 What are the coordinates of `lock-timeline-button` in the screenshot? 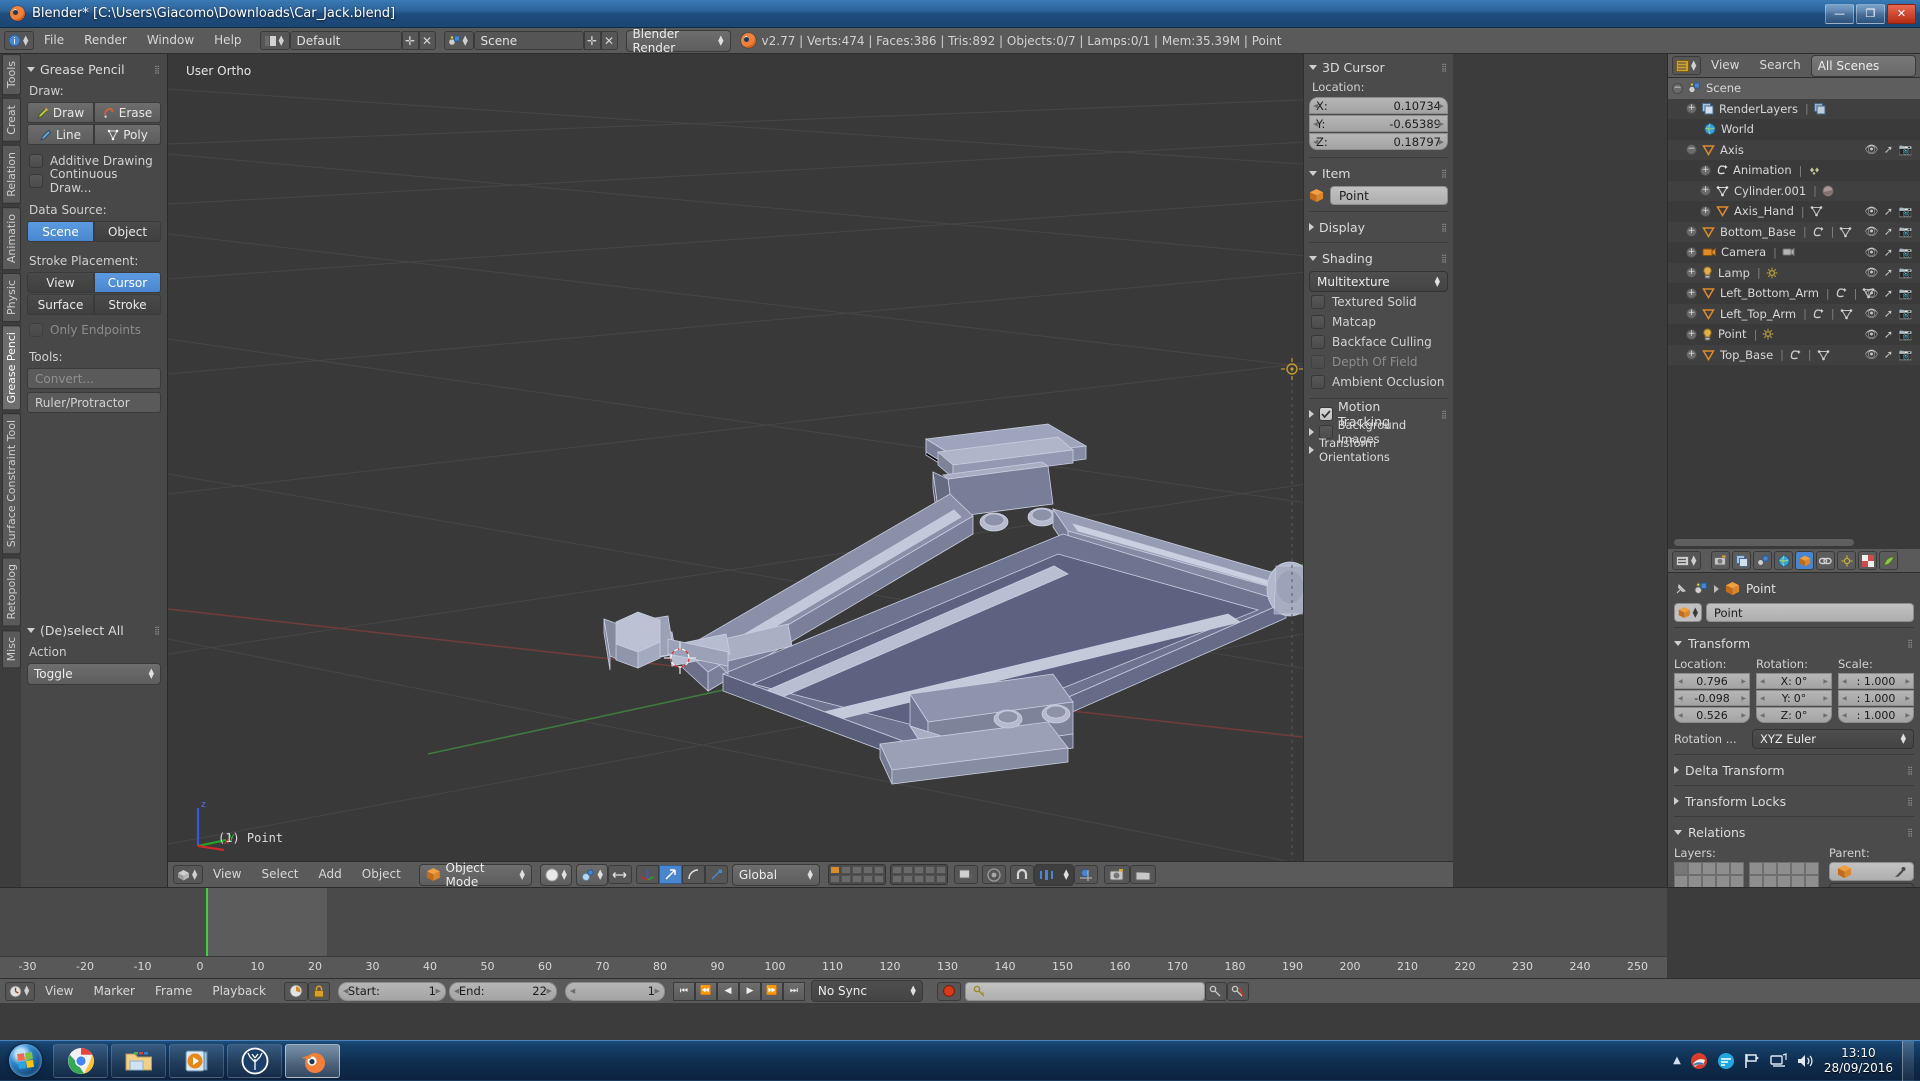 It's located at (318, 991).